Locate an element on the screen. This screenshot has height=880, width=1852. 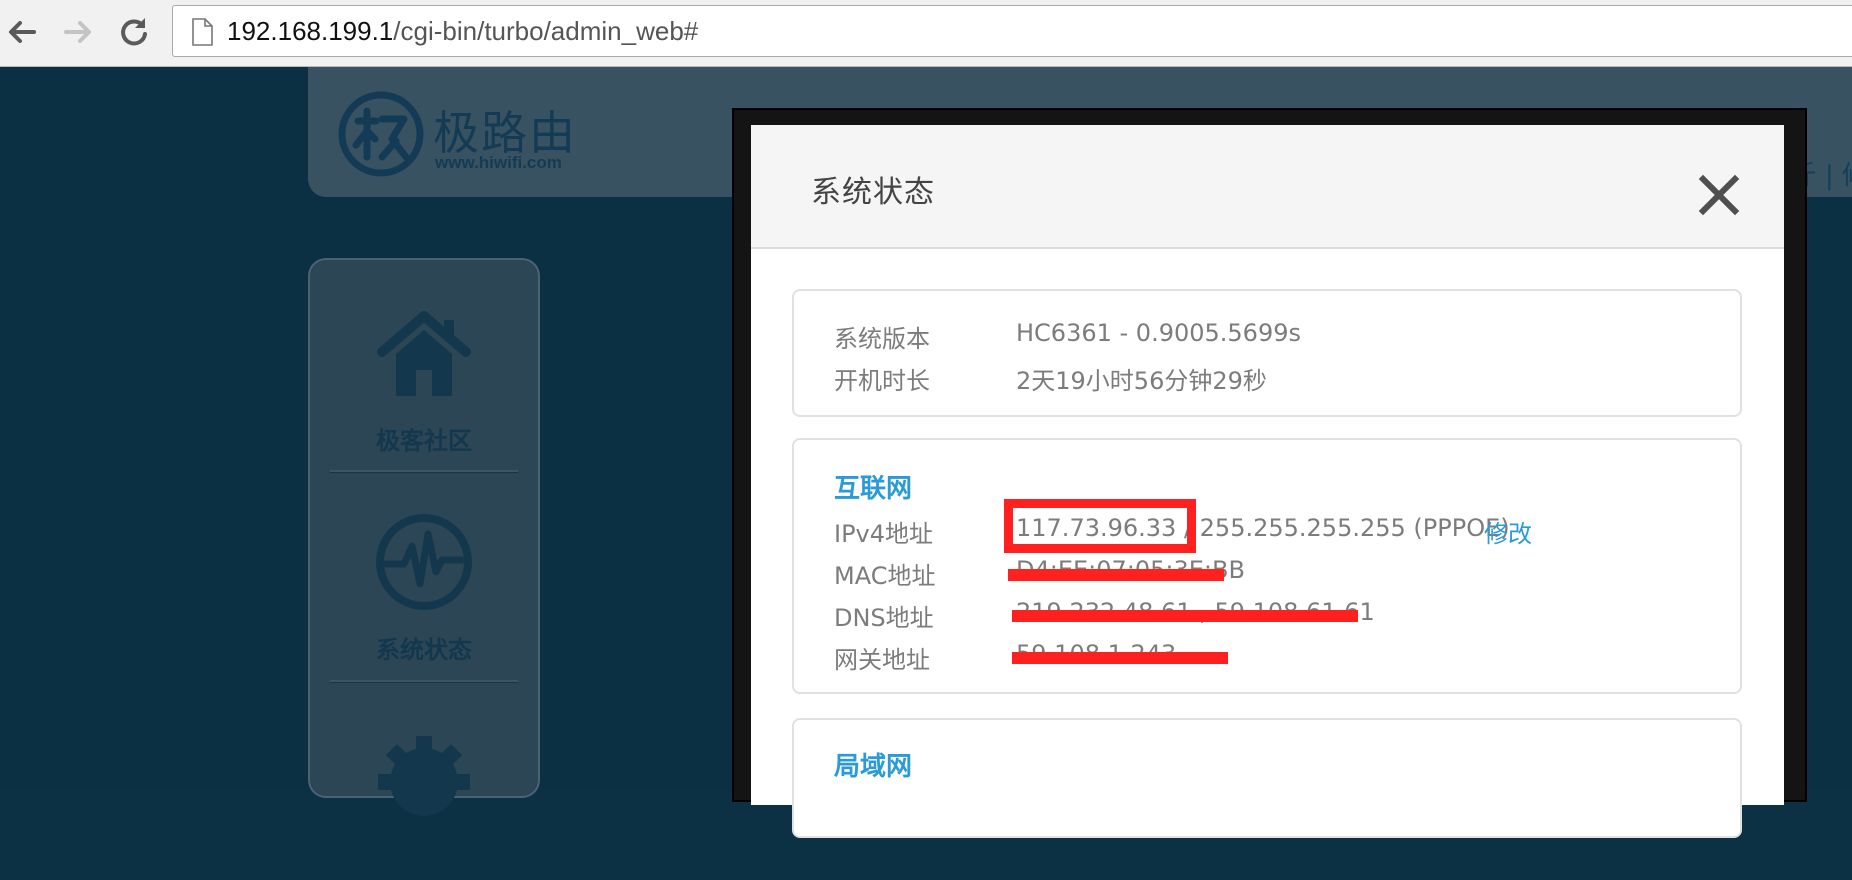
reload-icon is located at coordinates (134, 32).